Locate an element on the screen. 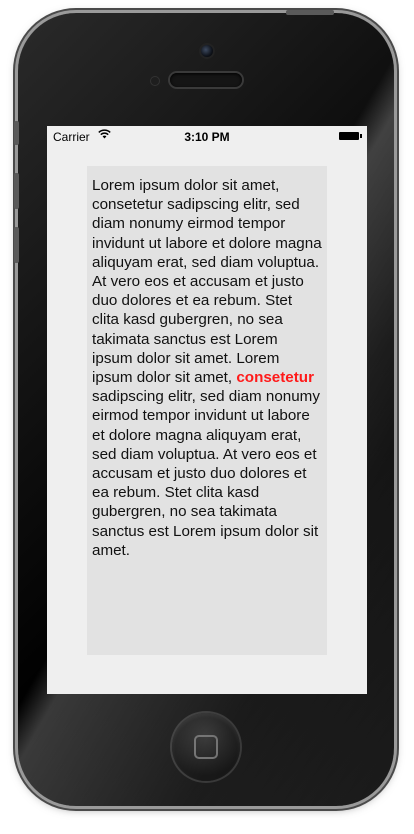 The height and width of the screenshot is (834, 414). status-time: 3:10 PM is located at coordinates (207, 137).